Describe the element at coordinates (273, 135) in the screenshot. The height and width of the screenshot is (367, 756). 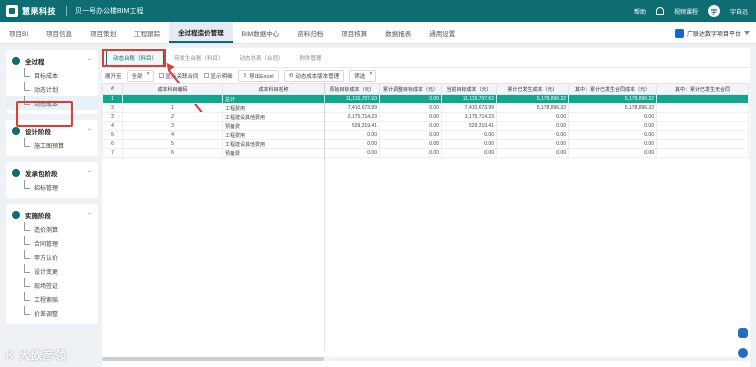
I see `cost-name: 工程费用` at that location.